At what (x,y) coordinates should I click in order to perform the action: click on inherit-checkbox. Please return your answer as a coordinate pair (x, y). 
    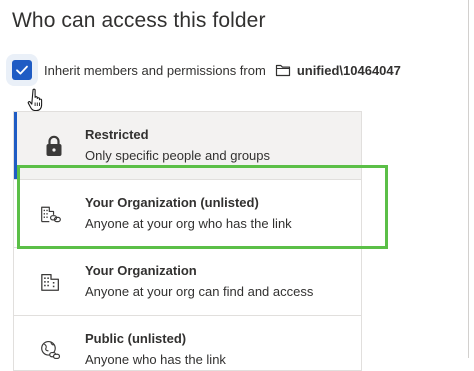
    Looking at the image, I should click on (22, 70).